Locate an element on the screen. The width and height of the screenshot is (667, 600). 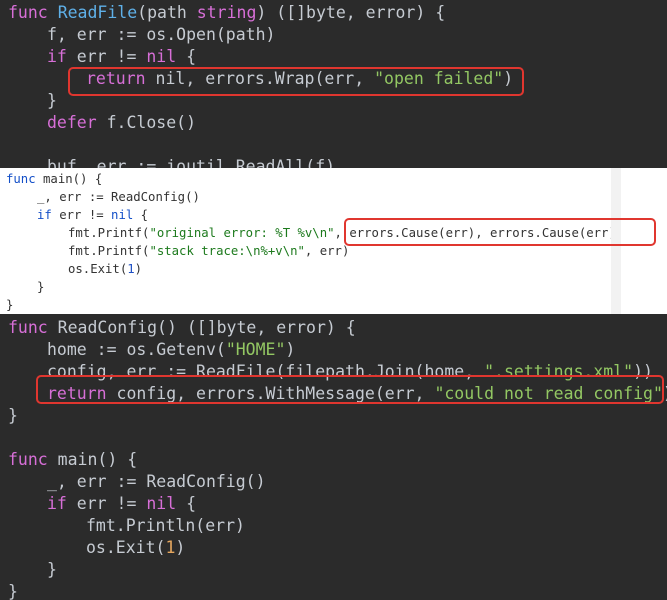
code-line: buf, err := ioutil.ReadAll(f) is located at coordinates (191, 162).